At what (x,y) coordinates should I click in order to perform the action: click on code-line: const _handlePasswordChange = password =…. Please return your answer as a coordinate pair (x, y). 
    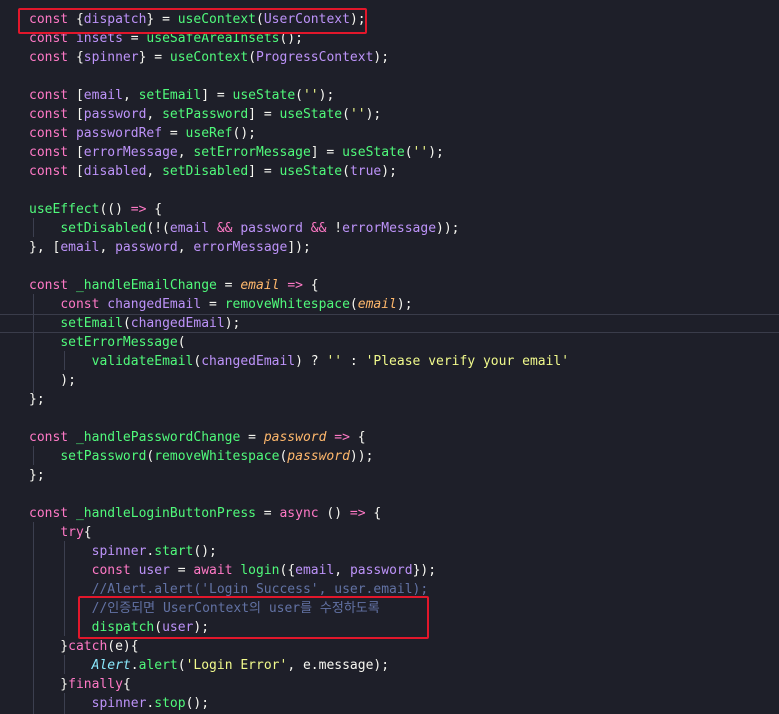
    Looking at the image, I should click on (389, 437).